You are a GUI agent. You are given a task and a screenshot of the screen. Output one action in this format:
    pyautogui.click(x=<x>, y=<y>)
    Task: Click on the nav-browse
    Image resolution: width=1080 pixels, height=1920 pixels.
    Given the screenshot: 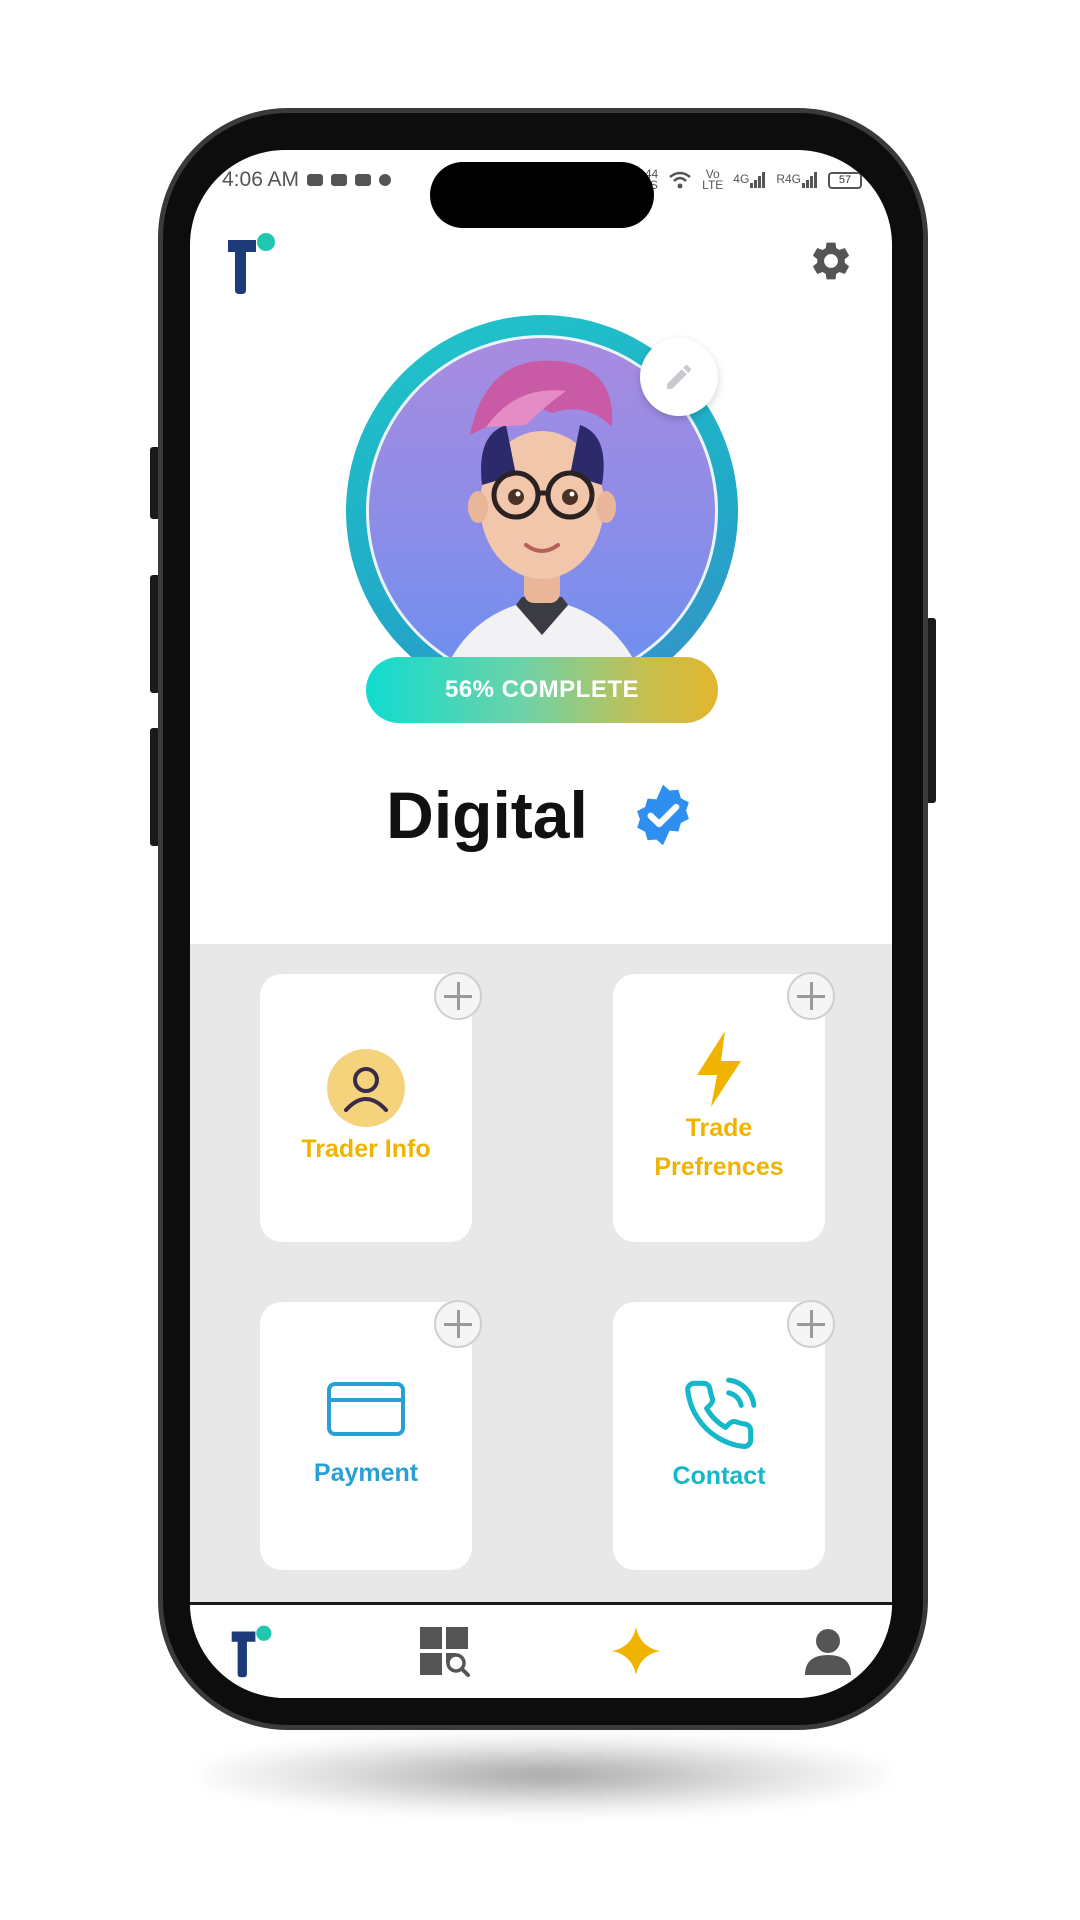 What is the action you would take?
    pyautogui.click(x=444, y=1651)
    